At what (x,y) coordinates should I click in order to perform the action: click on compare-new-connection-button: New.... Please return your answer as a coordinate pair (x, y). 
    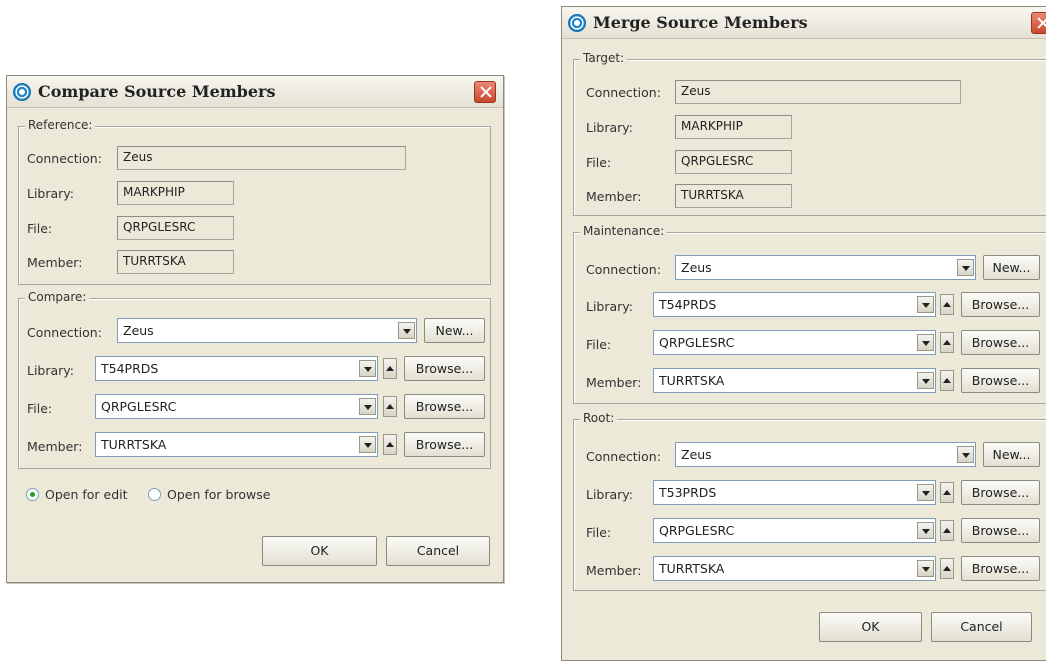
    Looking at the image, I should click on (454, 330).